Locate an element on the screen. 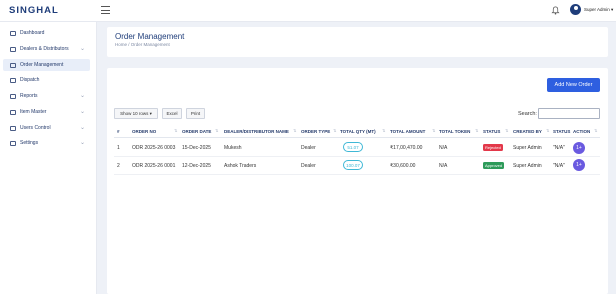 The width and height of the screenshot is (616, 294). sidebar-item-order-management: Order Management is located at coordinates (46, 65).